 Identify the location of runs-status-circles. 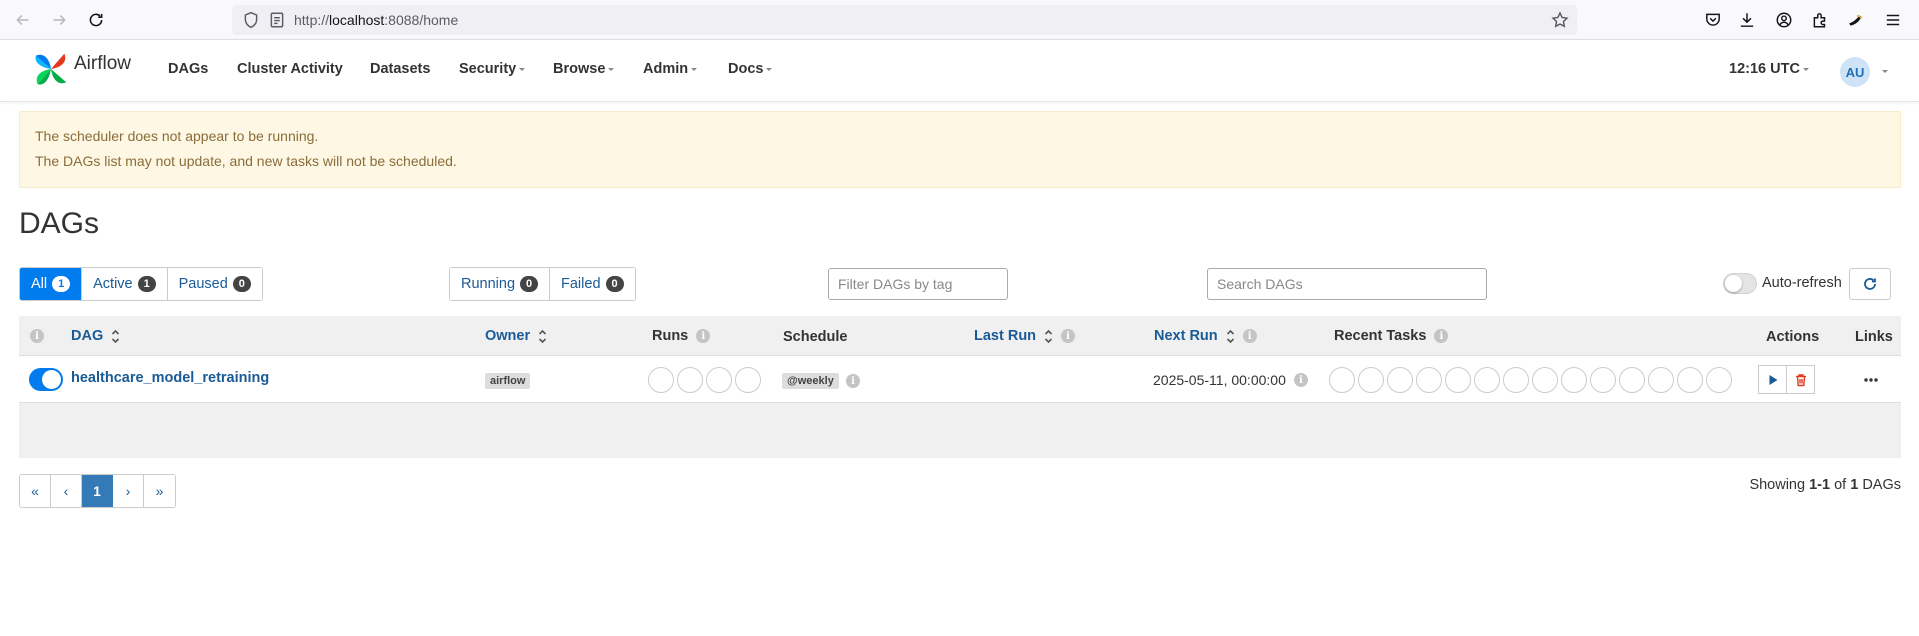
(706, 380).